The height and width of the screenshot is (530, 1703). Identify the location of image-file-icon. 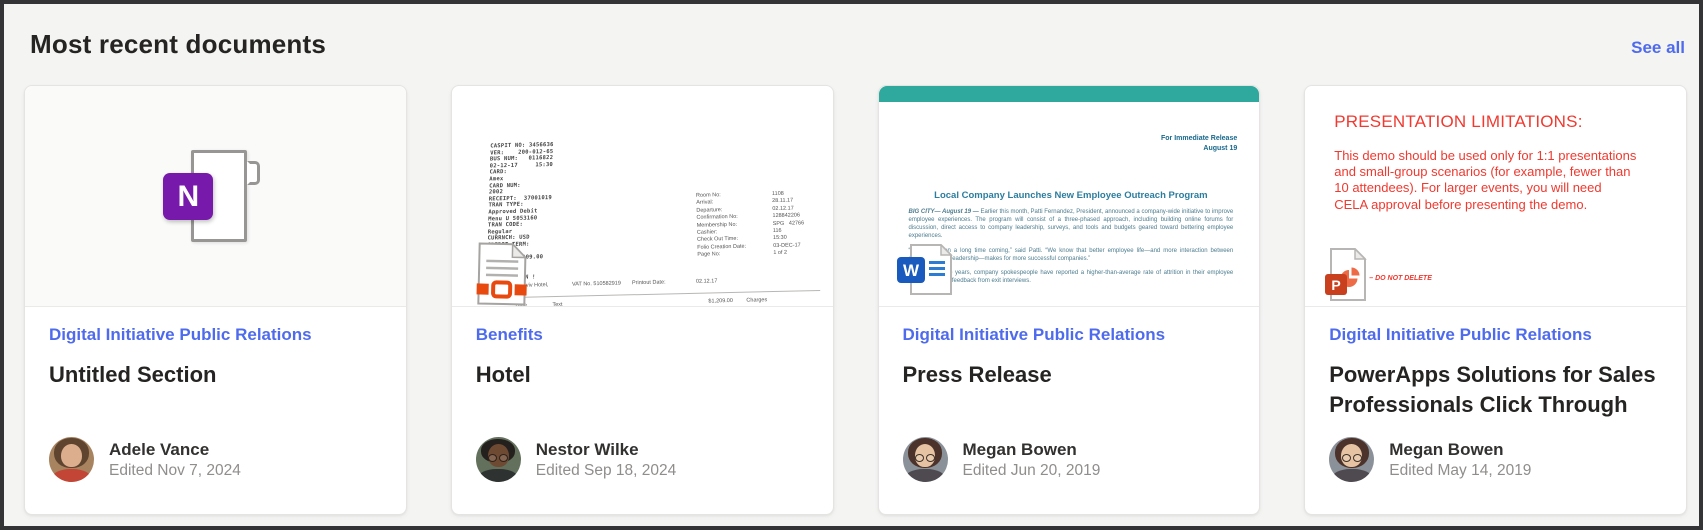
(501, 273).